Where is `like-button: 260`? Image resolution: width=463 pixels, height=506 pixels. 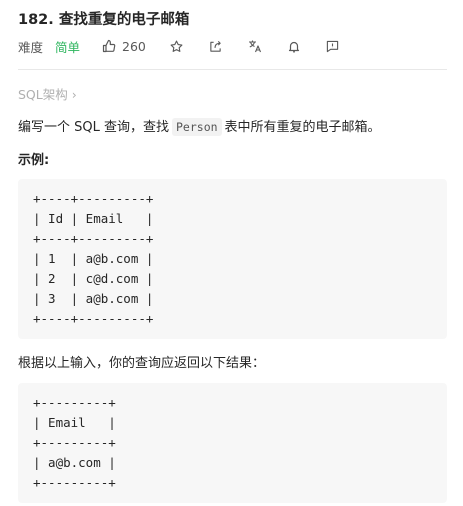
like-button: 260 is located at coordinates (124, 46).